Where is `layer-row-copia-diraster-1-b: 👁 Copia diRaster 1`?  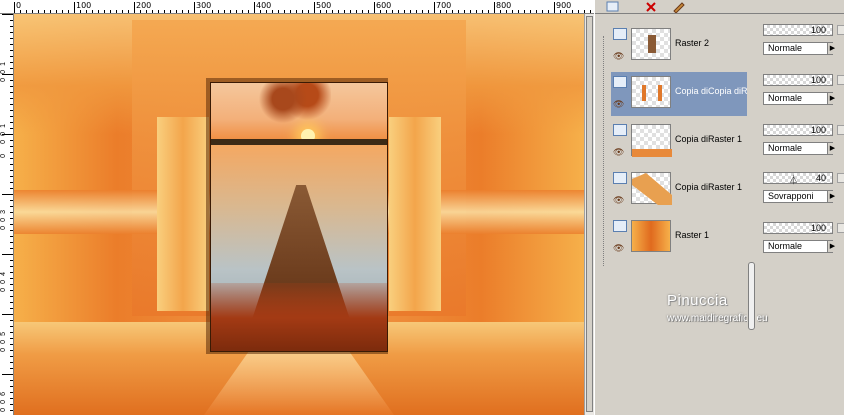
layer-row-copia-diraster-1-b: 👁 Copia diRaster 1 is located at coordinates (682, 190).